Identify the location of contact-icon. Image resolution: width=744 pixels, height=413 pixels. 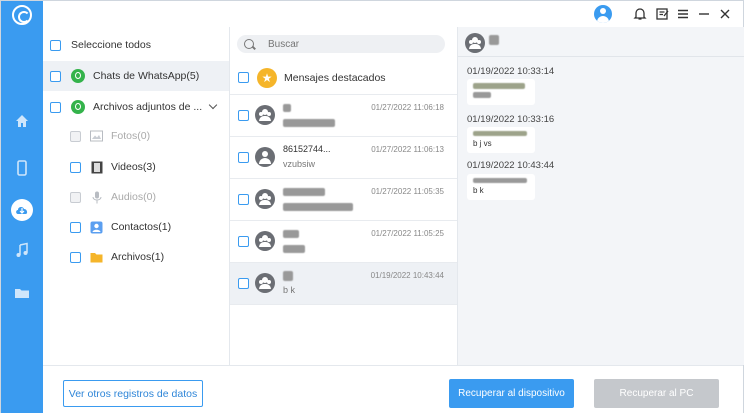
(96, 227).